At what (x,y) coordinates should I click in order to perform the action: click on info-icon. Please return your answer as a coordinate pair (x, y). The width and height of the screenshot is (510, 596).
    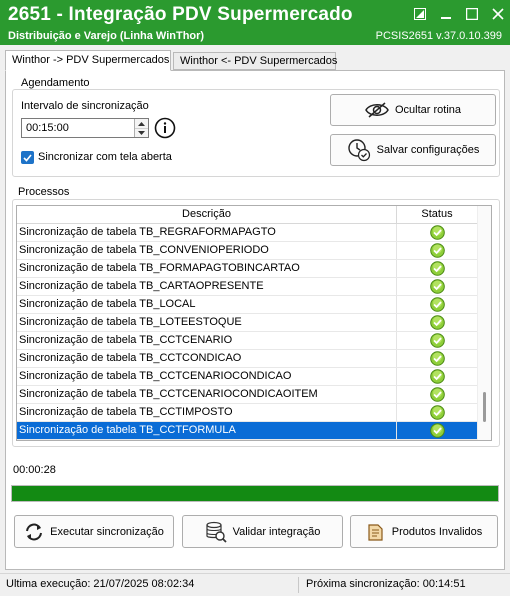
    Looking at the image, I should click on (165, 128).